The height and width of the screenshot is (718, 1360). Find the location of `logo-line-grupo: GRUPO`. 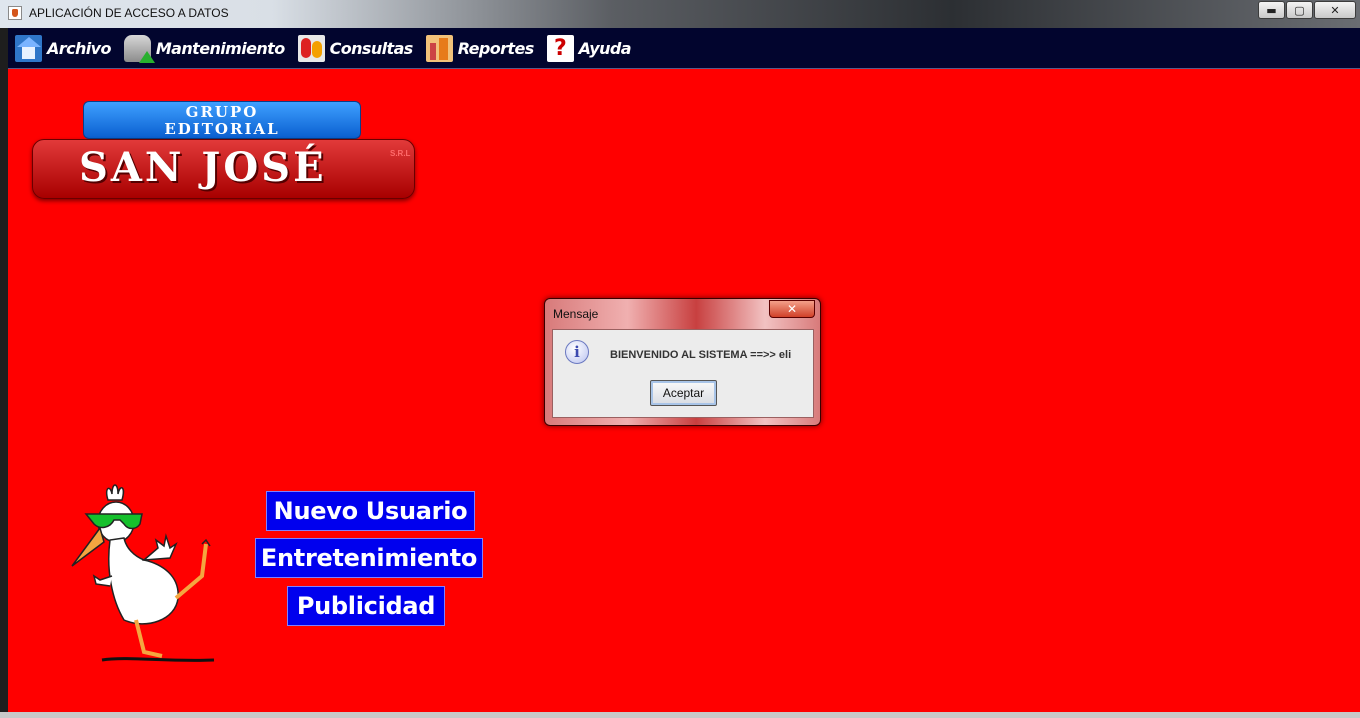

logo-line-grupo: GRUPO is located at coordinates (222, 112).